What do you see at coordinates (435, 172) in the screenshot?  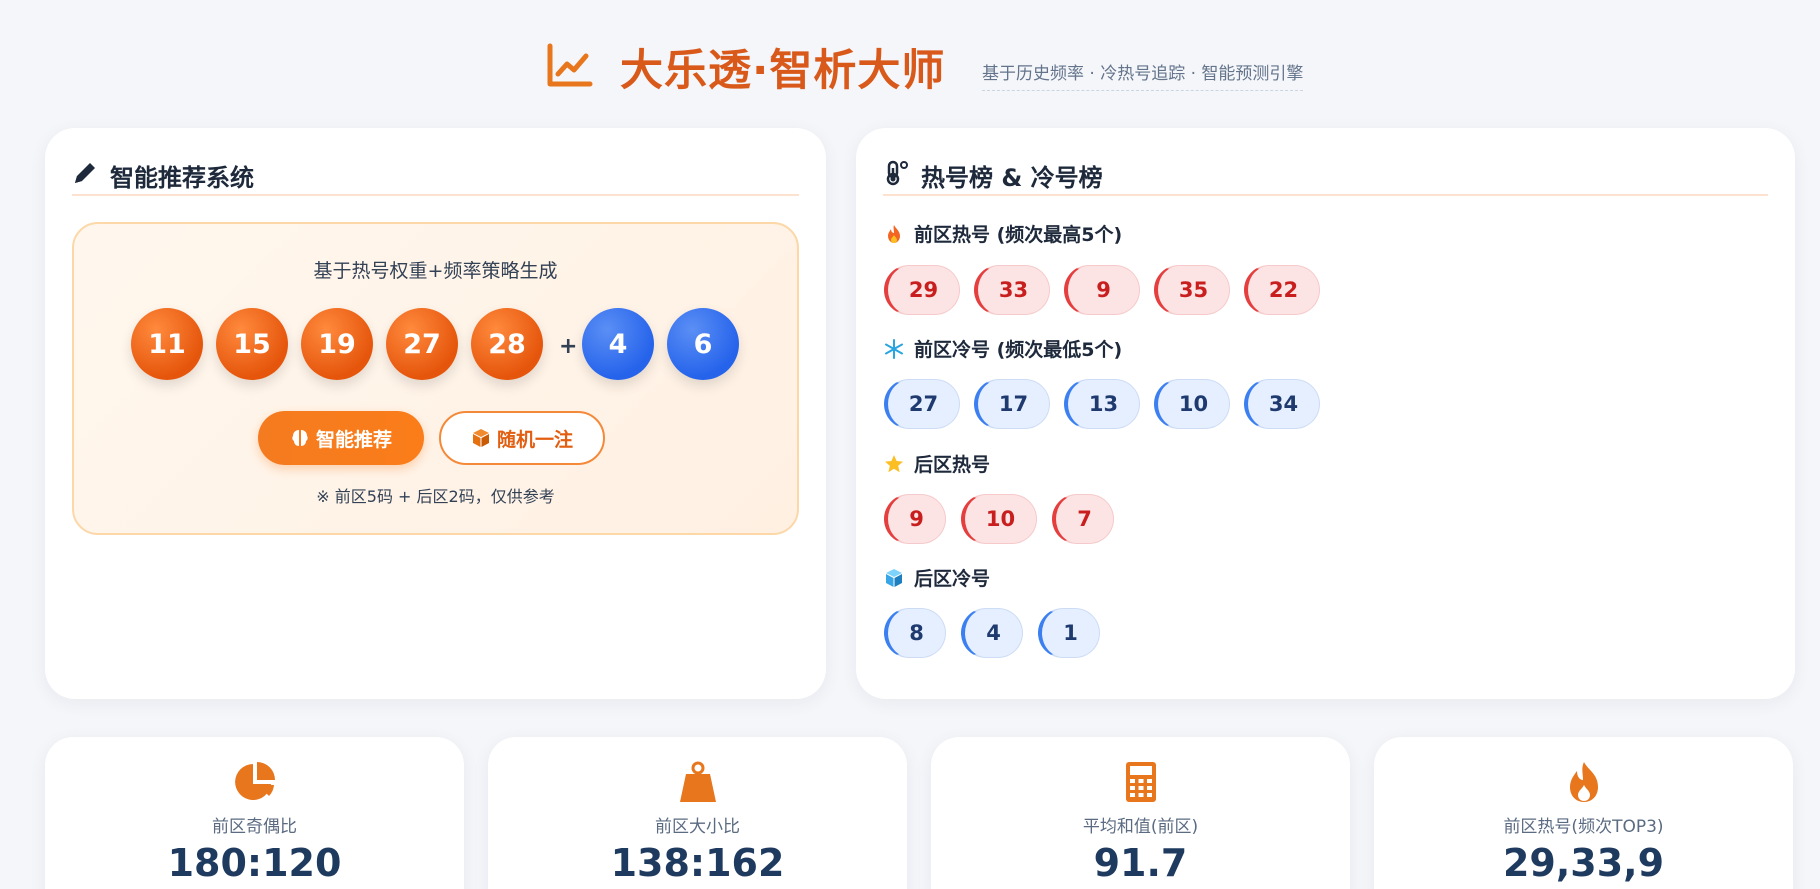 I see `recommend-panel-header: 智能推荐系统` at bounding box center [435, 172].